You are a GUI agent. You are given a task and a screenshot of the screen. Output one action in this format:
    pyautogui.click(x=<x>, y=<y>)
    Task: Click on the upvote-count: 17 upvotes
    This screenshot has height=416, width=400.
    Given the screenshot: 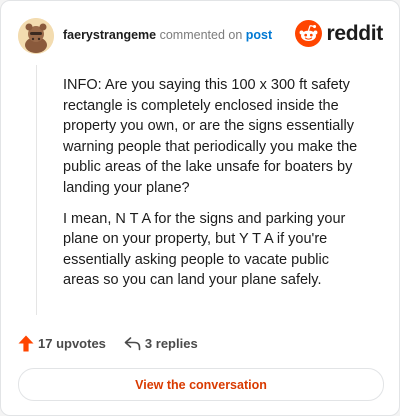 What is the action you would take?
    pyautogui.click(x=72, y=343)
    